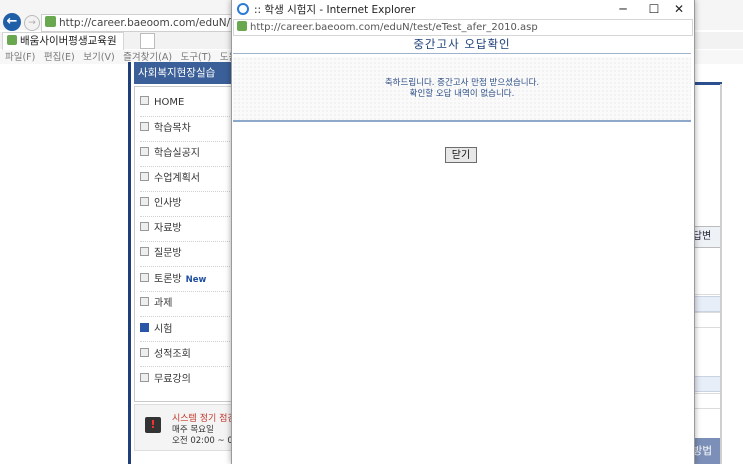 This screenshot has width=743, height=464. I want to click on address-bar: http://career.baeoom.com/eduN/Top/my_hom, so click(137, 23).